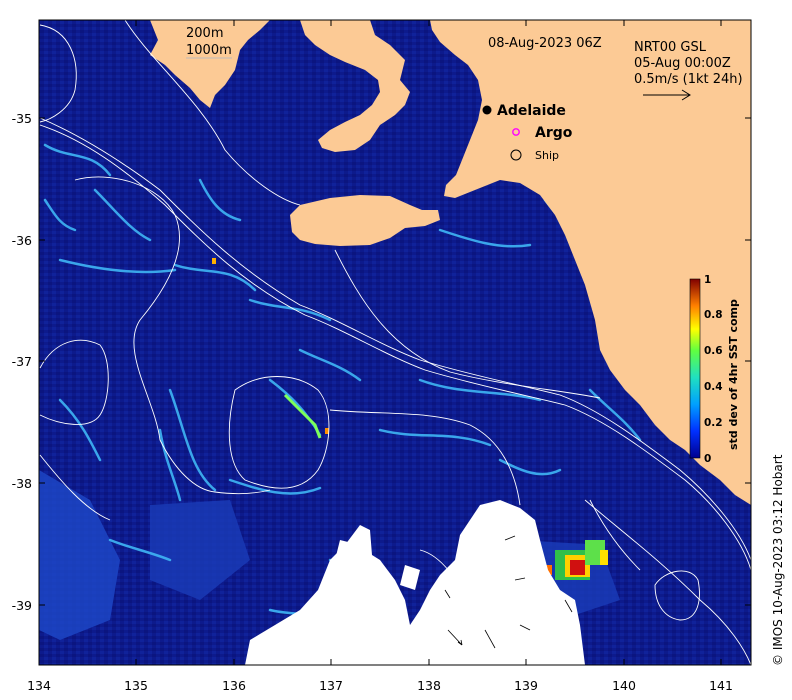 The height and width of the screenshot is (700, 792). Describe the element at coordinates (682, 63) in the screenshot. I see `current-legend-time: 05-Aug 00:00Z` at that location.